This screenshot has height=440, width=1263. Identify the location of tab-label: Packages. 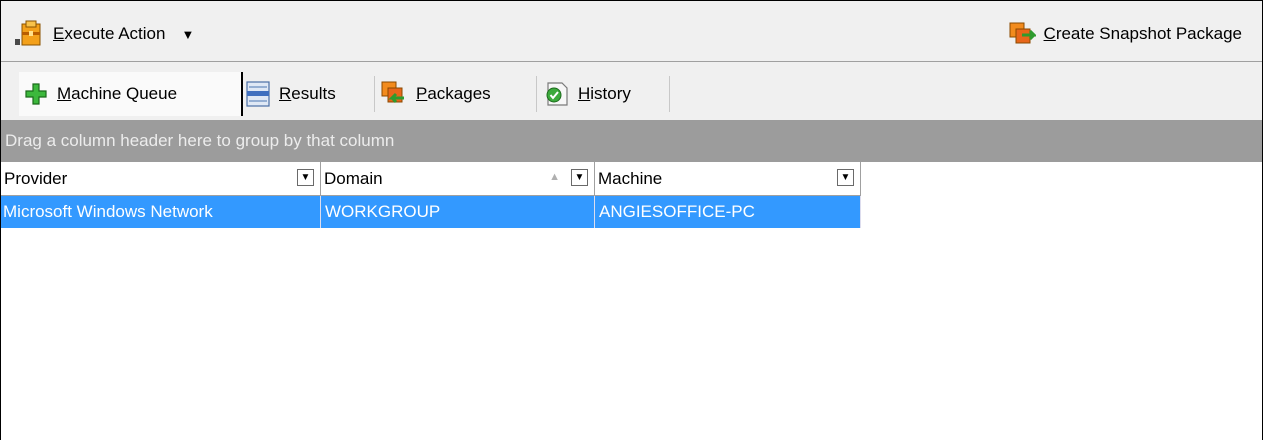
(453, 93).